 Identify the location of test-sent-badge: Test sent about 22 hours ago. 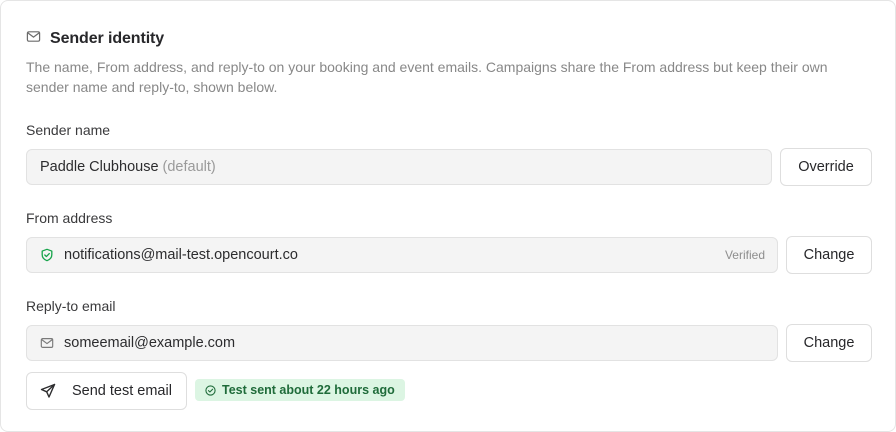
(300, 390).